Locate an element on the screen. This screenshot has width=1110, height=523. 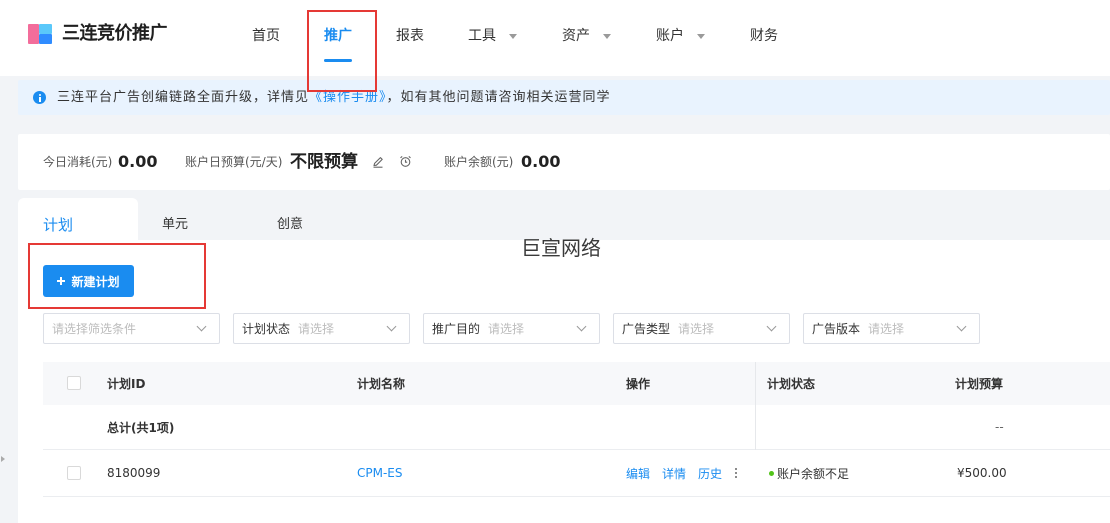
nav-item-tools: 工具 is located at coordinates (493, 36).